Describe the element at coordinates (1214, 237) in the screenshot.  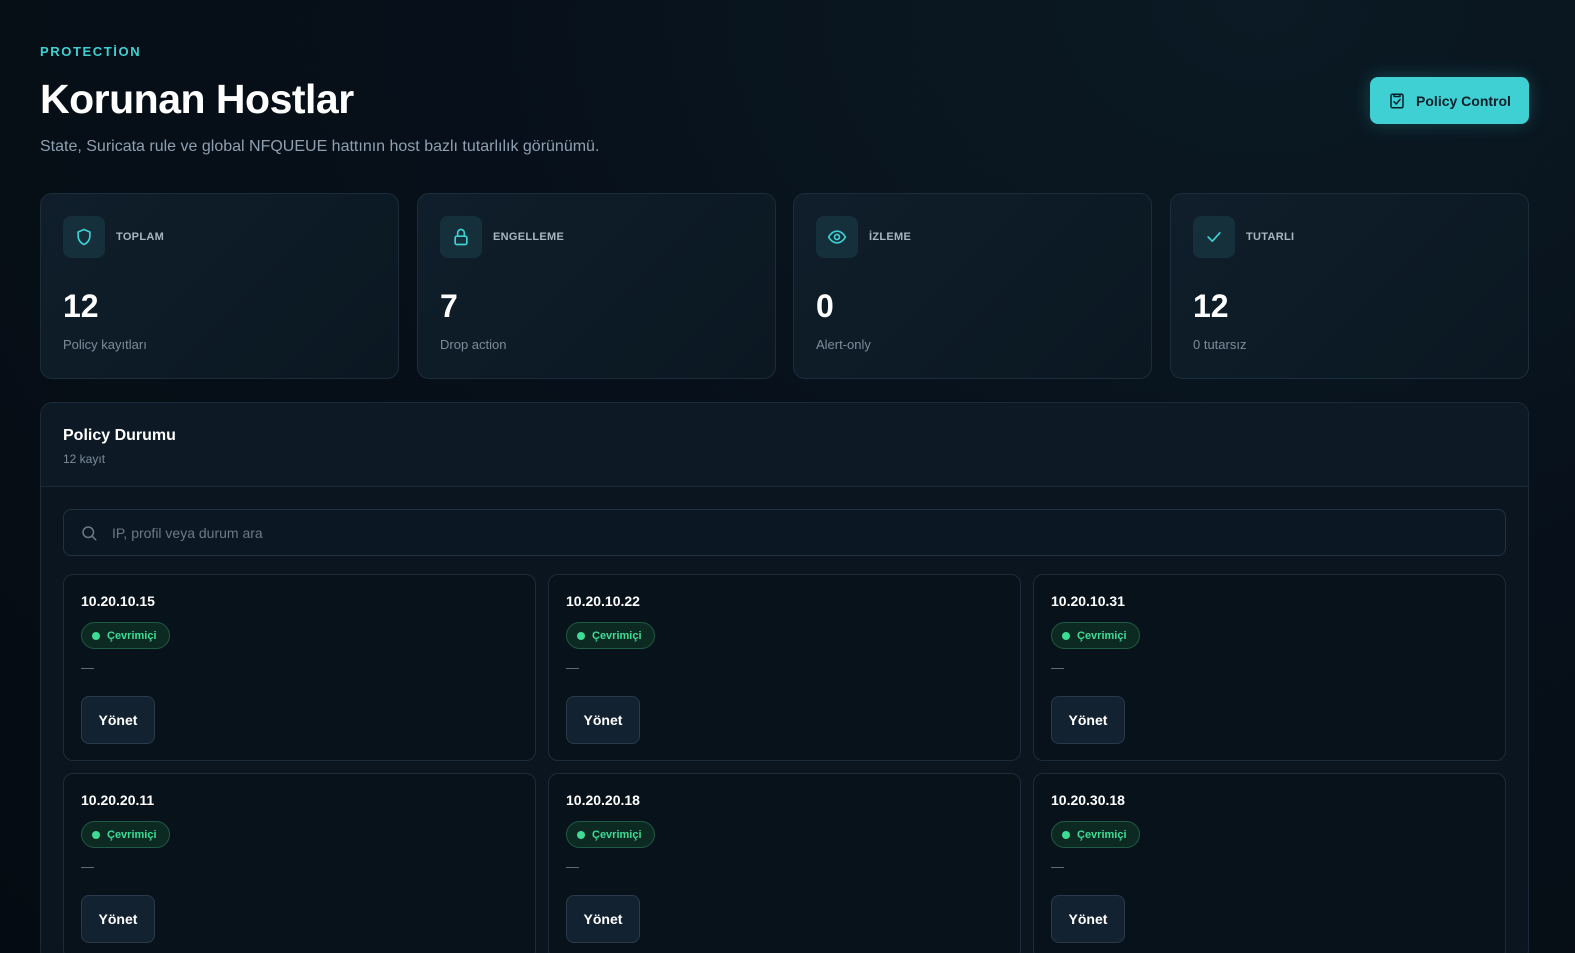
I see `check-icon` at that location.